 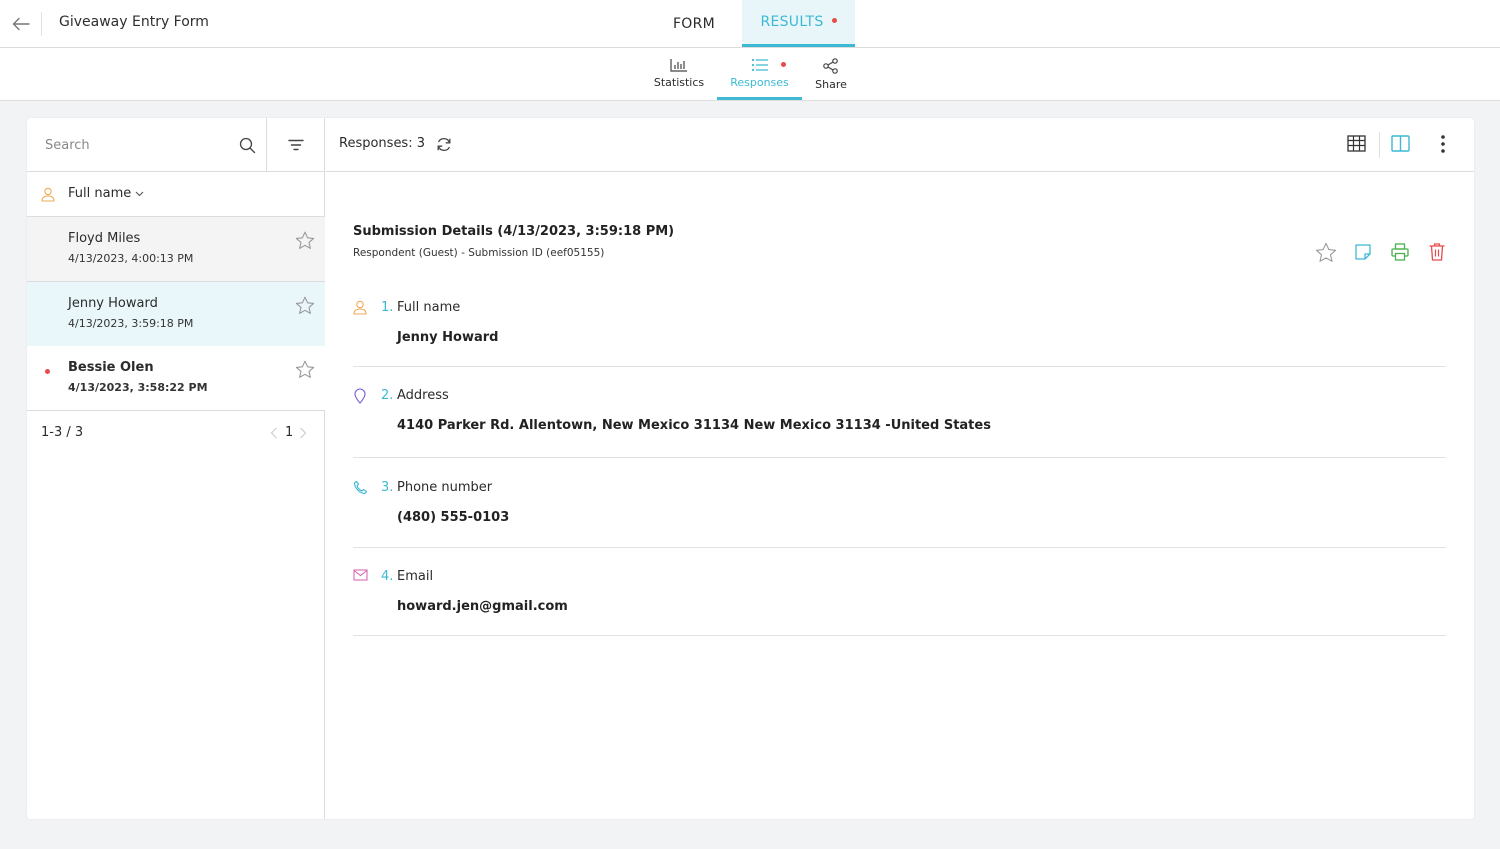 I want to click on tab-results: RESULTS, so click(x=798, y=23).